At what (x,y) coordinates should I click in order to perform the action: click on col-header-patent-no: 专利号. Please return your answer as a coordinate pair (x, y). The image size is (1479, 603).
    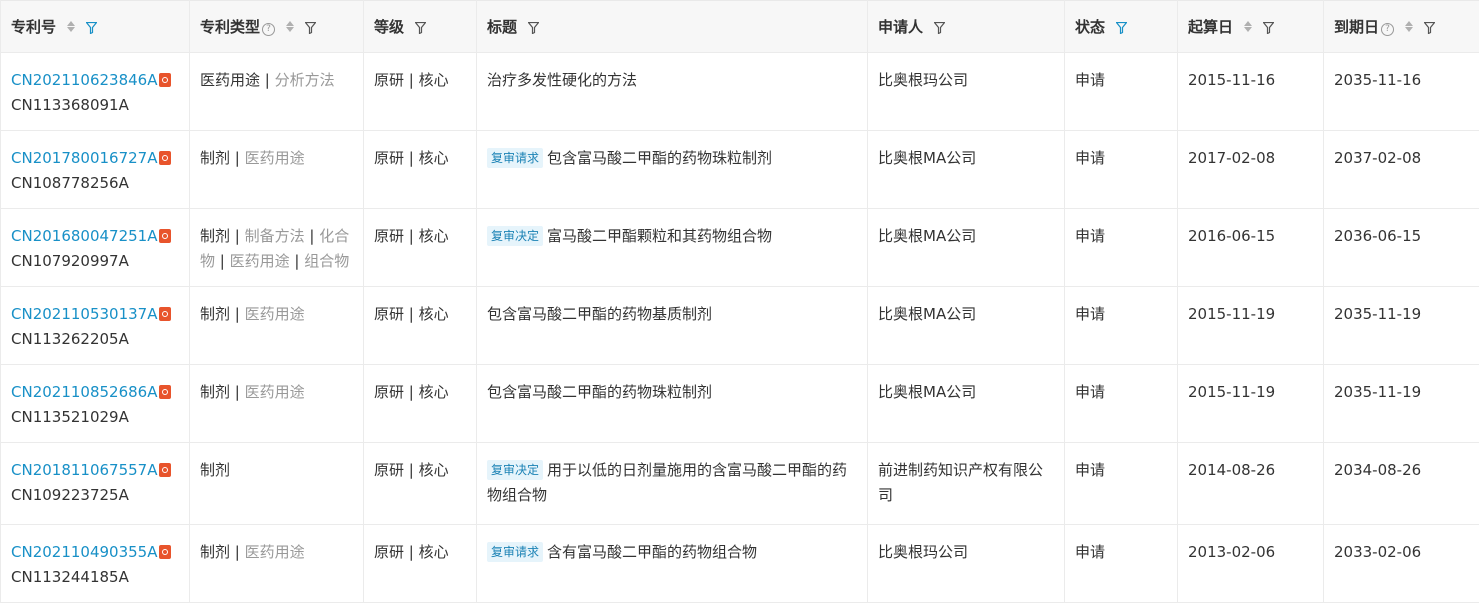
    Looking at the image, I should click on (95, 27).